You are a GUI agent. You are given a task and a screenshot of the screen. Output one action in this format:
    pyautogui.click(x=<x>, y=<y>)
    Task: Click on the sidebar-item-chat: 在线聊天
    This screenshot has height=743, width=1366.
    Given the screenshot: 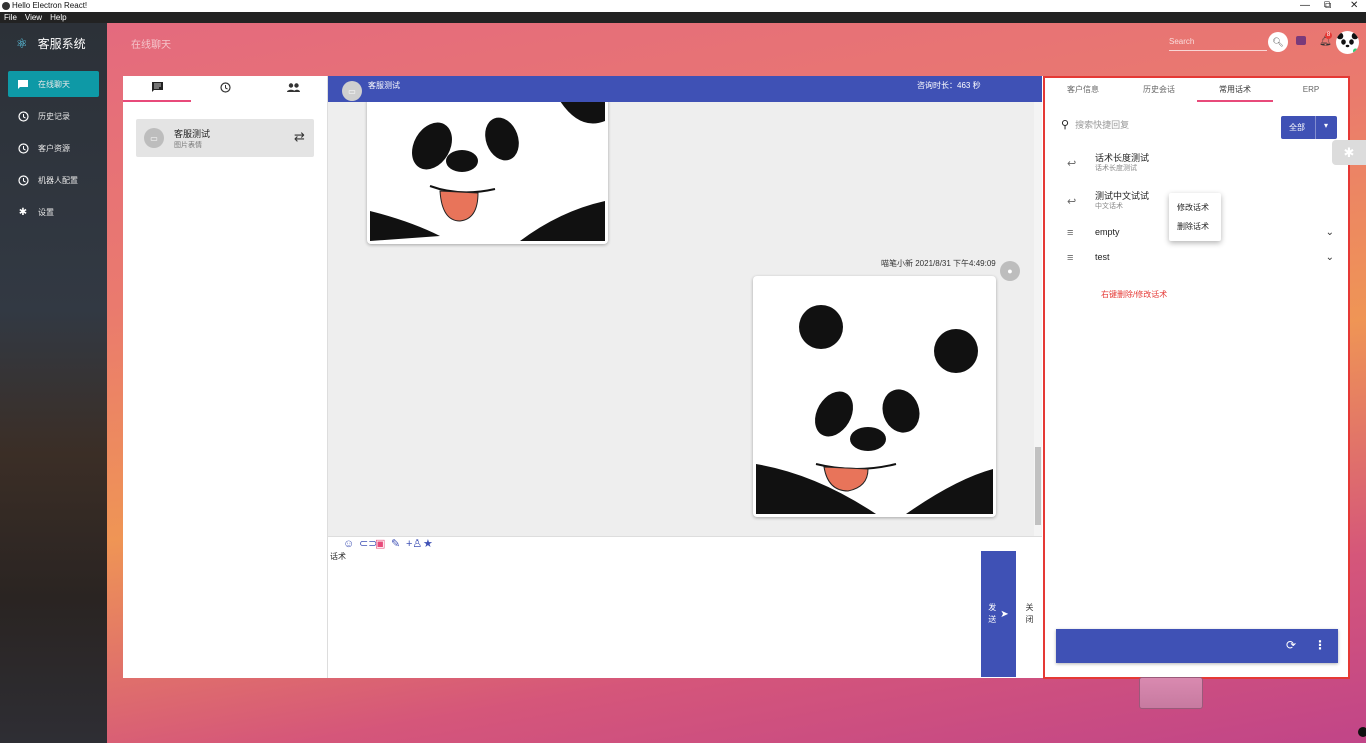 What is the action you would take?
    pyautogui.click(x=53, y=84)
    